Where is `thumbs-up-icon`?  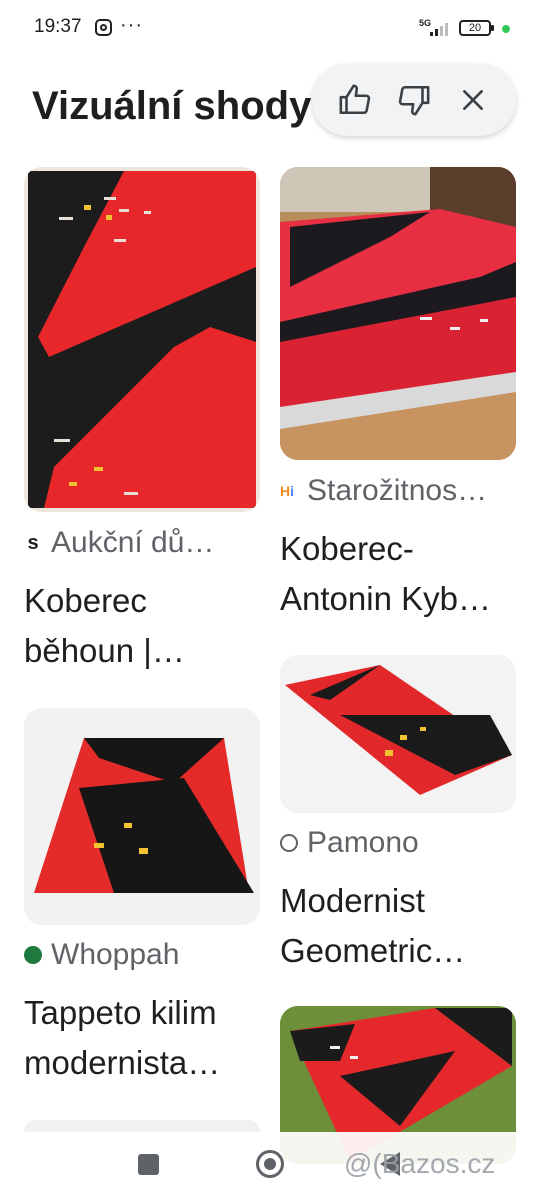
thumbs-up-icon is located at coordinates (355, 100).